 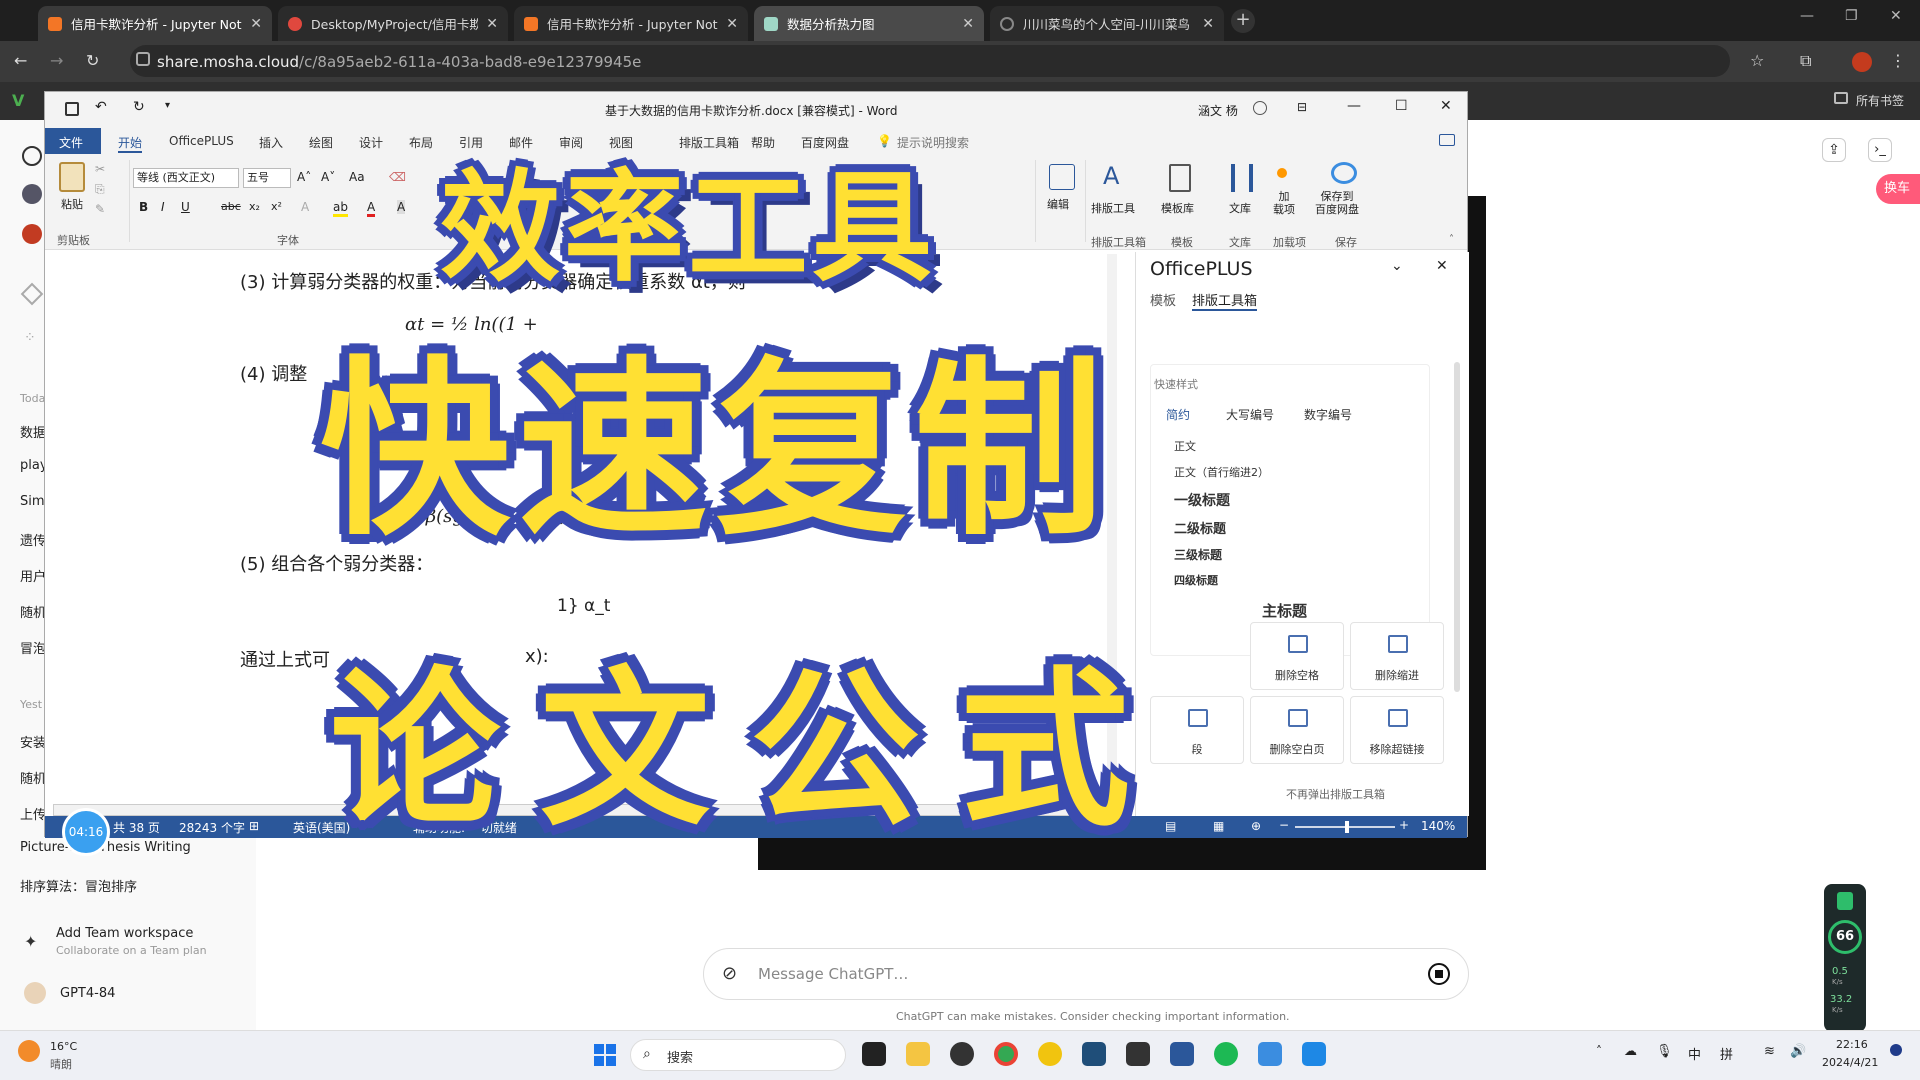 What do you see at coordinates (101, 107) in the screenshot?
I see `undo-icon: ↶` at bounding box center [101, 107].